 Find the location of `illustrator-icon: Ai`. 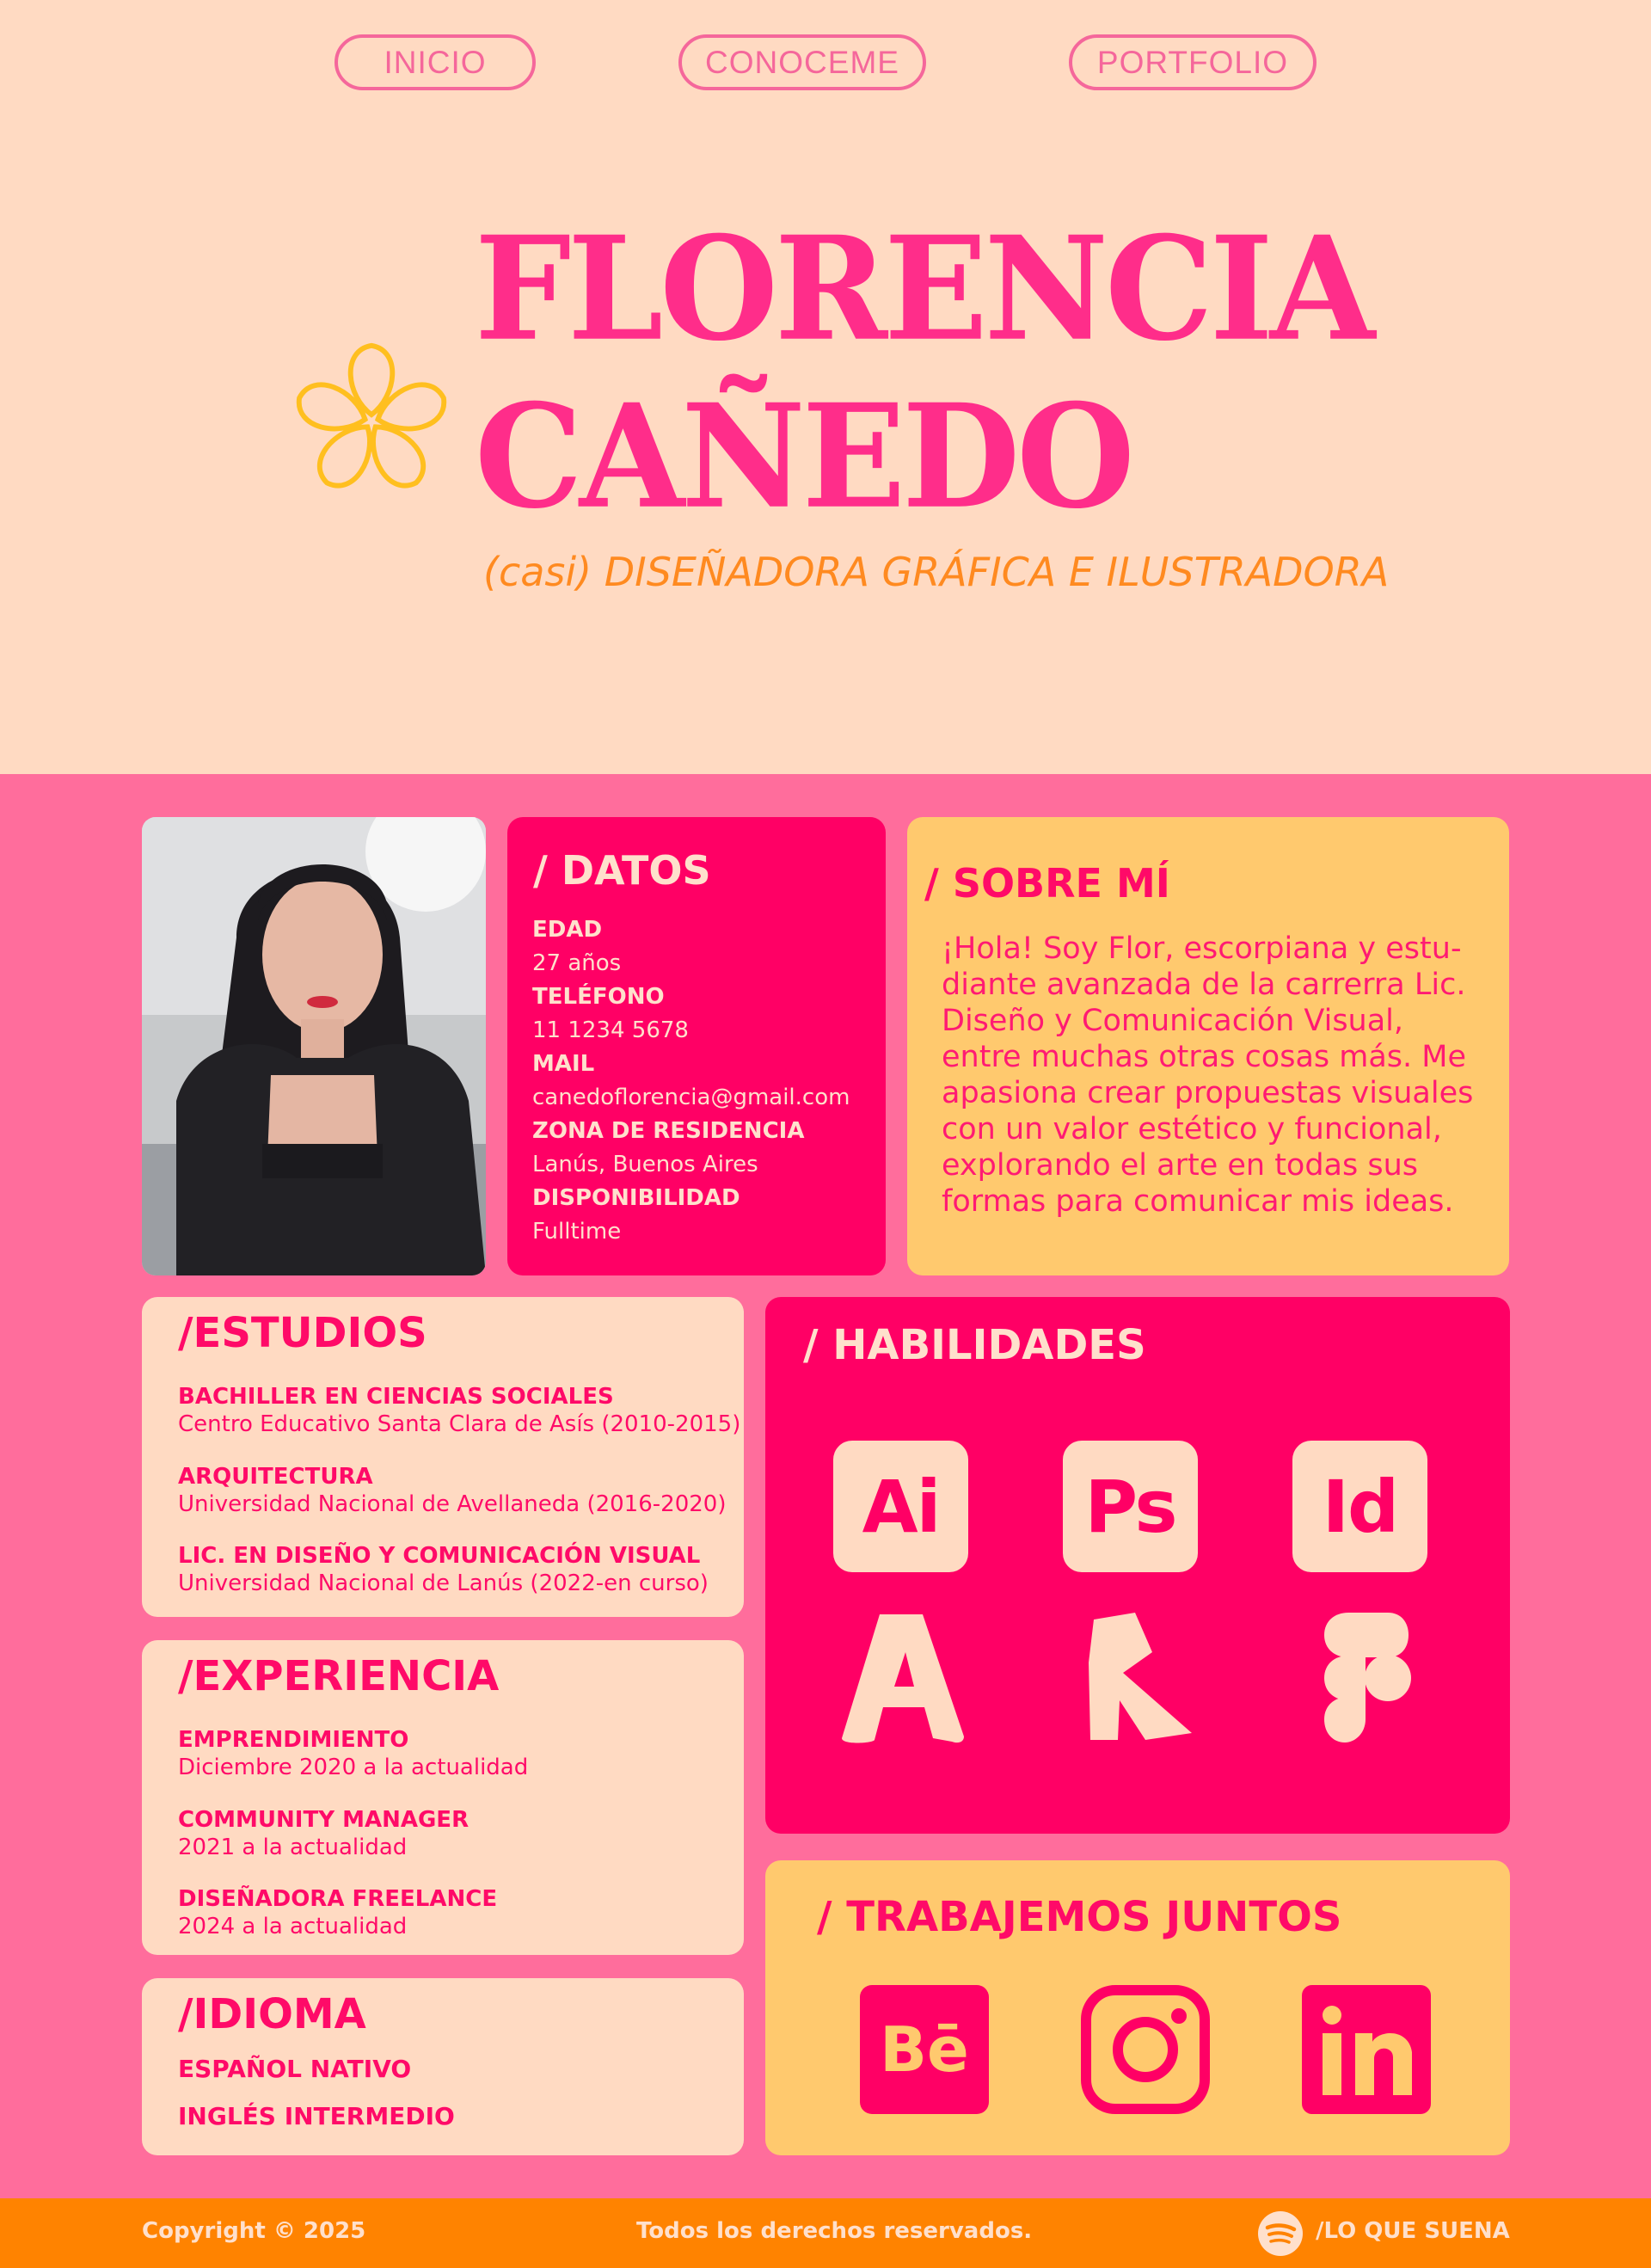

illustrator-icon: Ai is located at coordinates (900, 1506).